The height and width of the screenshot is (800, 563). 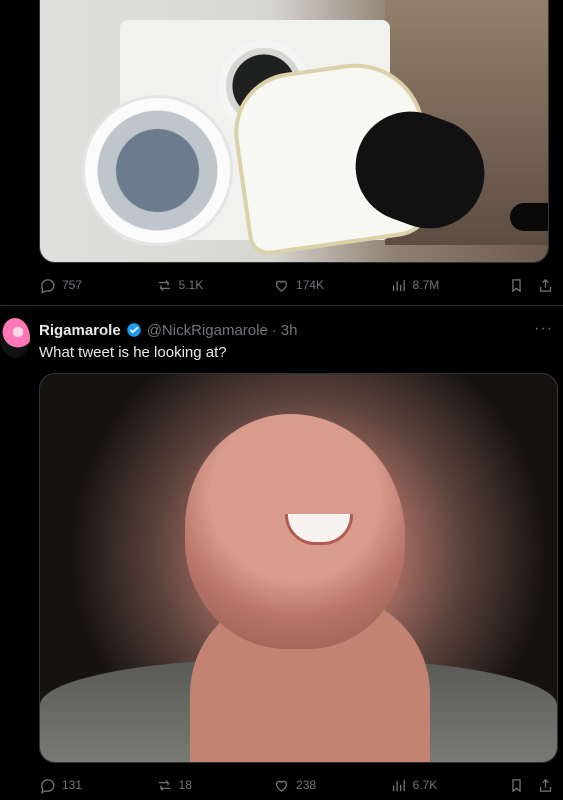 What do you see at coordinates (134, 330) in the screenshot?
I see `verified-badge-icon` at bounding box center [134, 330].